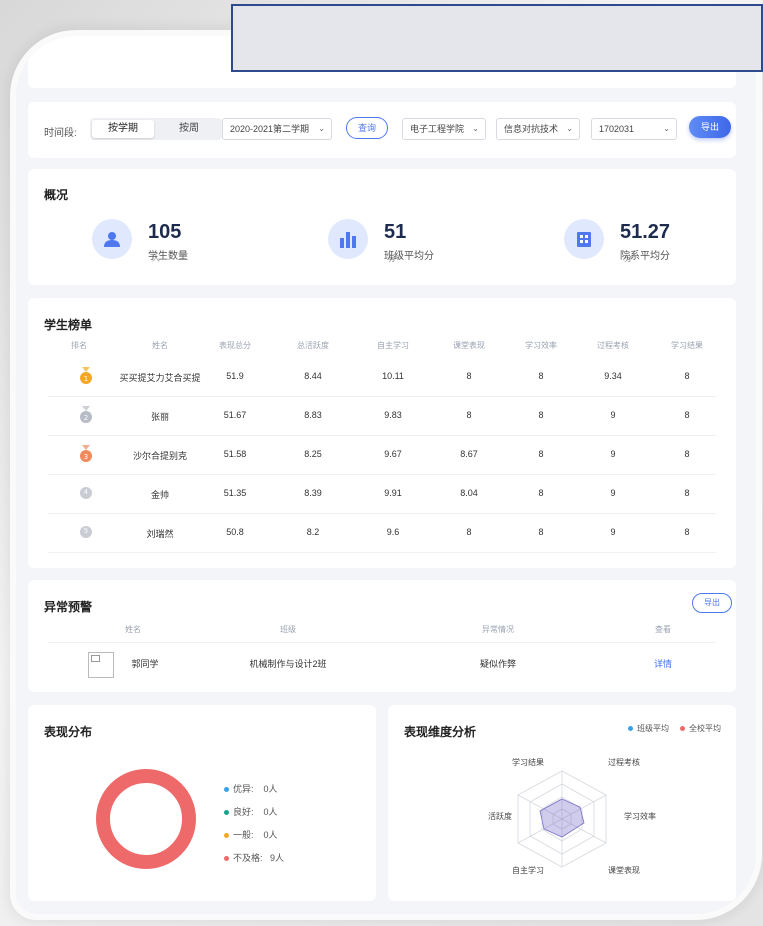 This screenshot has width=763, height=926. I want to click on alert-detail-link: 详情, so click(663, 663).